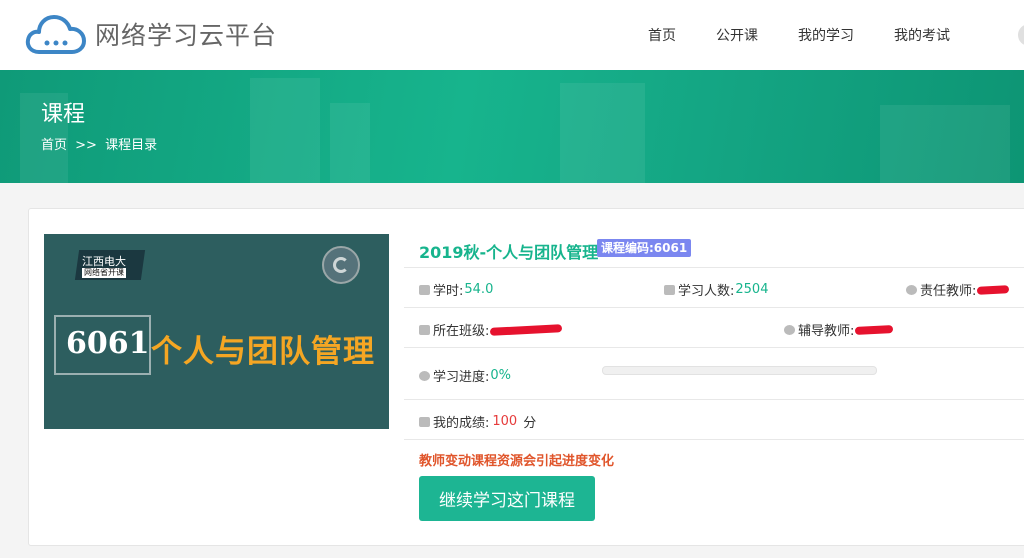 The image size is (1024, 558). What do you see at coordinates (517, 461) in the screenshot?
I see `progress-notice: 教师变动课程资源会引起进度变化` at bounding box center [517, 461].